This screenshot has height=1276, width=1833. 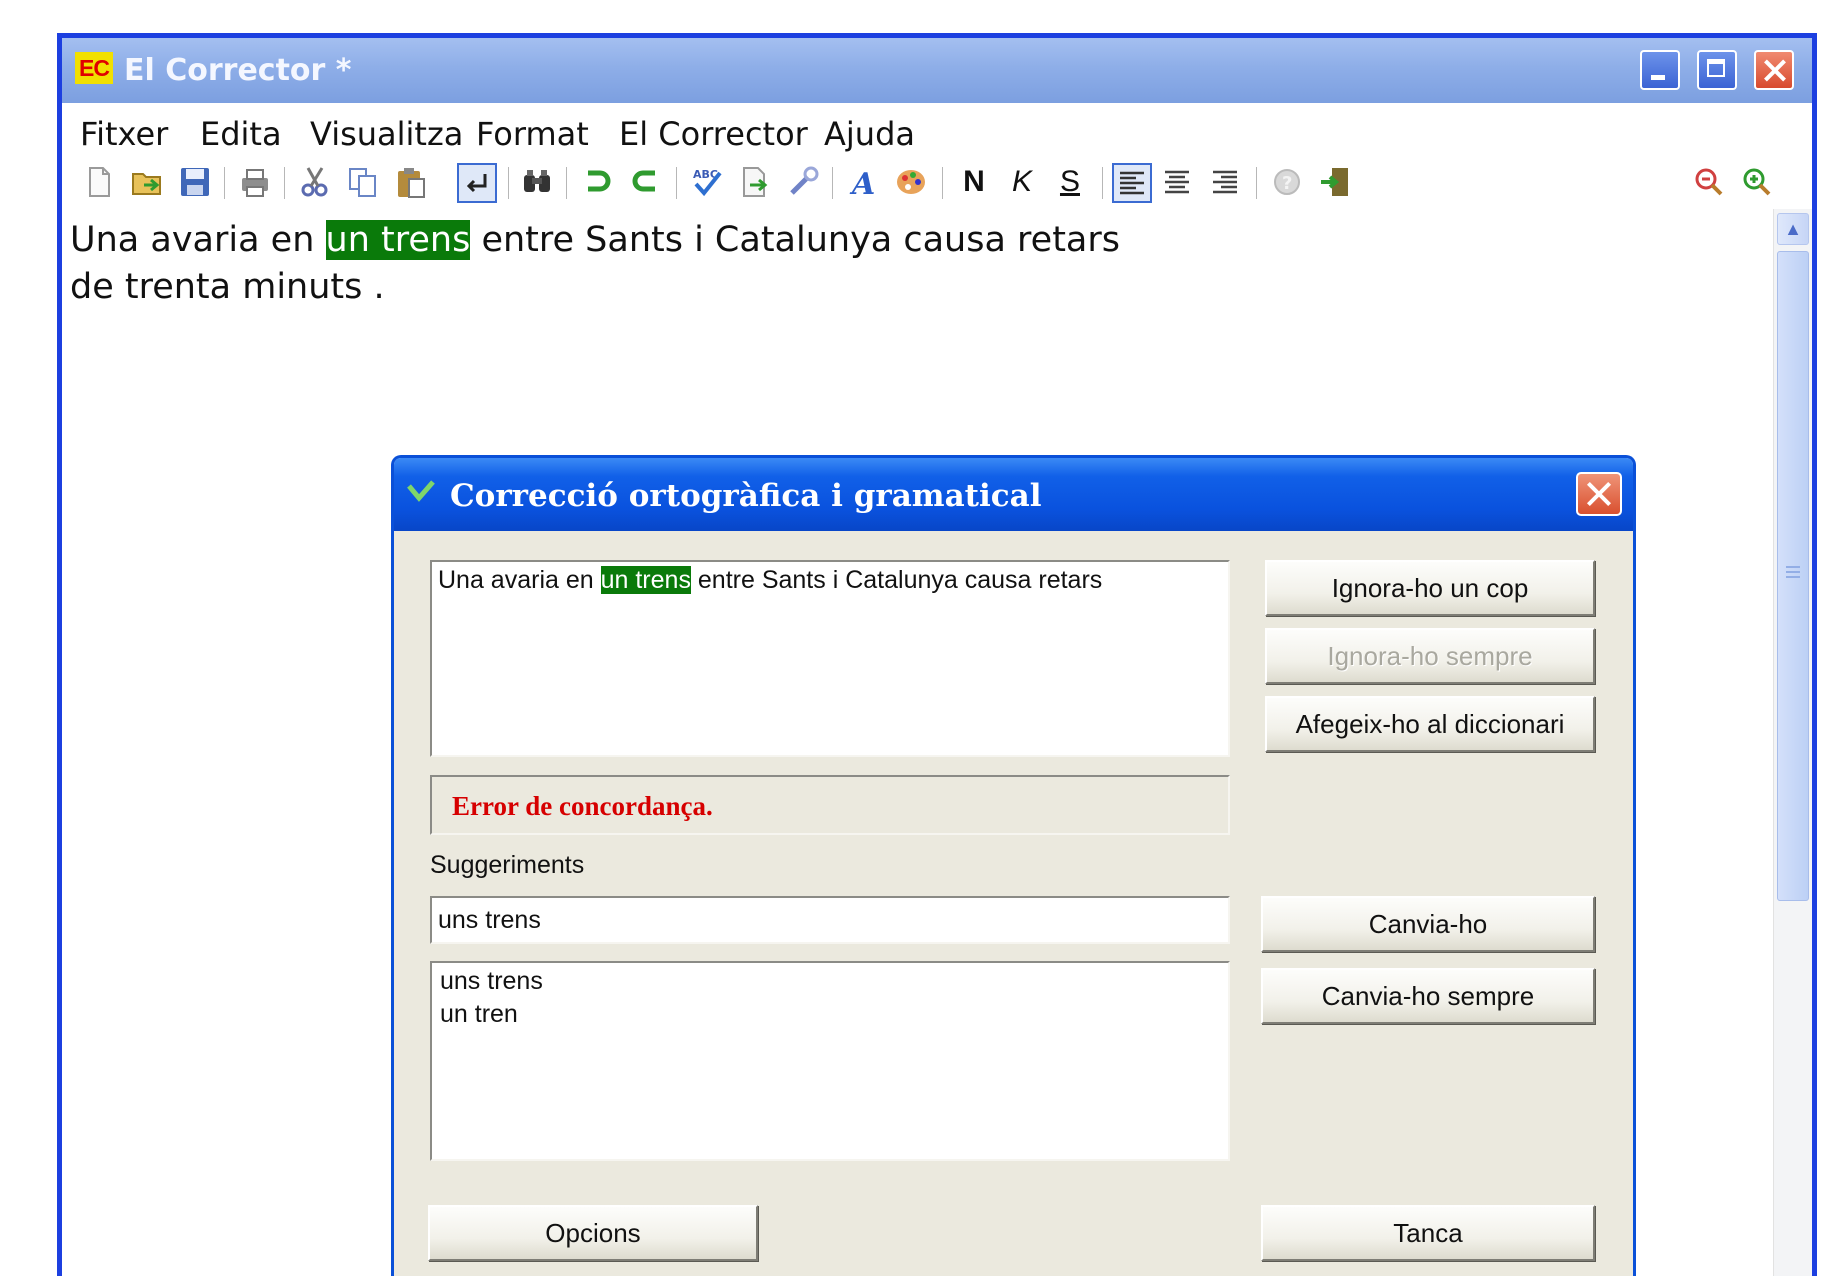 What do you see at coordinates (597, 182) in the screenshot?
I see `undo-icon` at bounding box center [597, 182].